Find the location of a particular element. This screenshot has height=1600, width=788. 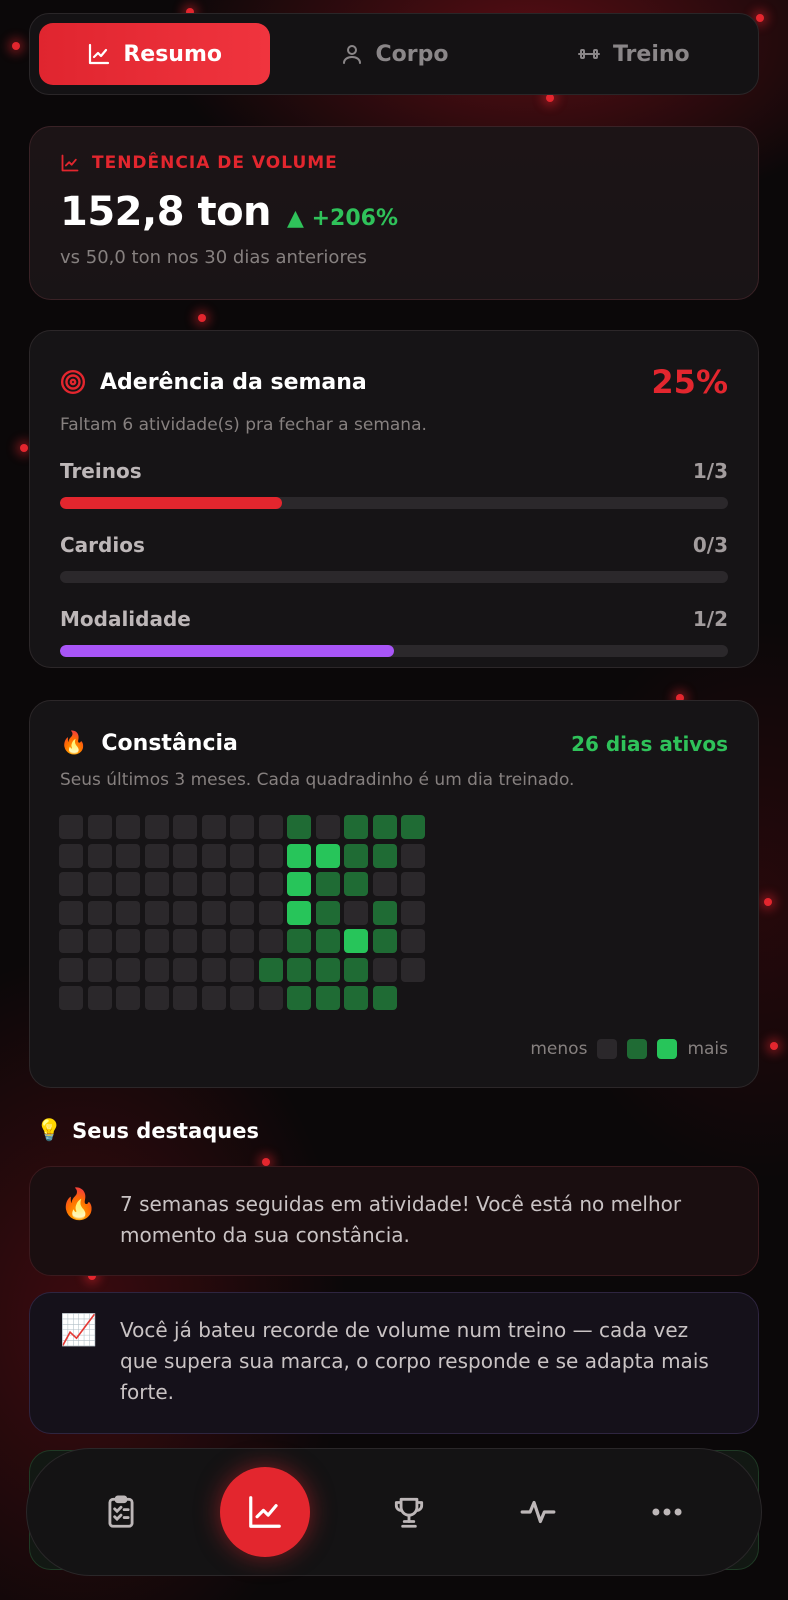

bar-count: 1/3 is located at coordinates (710, 471).